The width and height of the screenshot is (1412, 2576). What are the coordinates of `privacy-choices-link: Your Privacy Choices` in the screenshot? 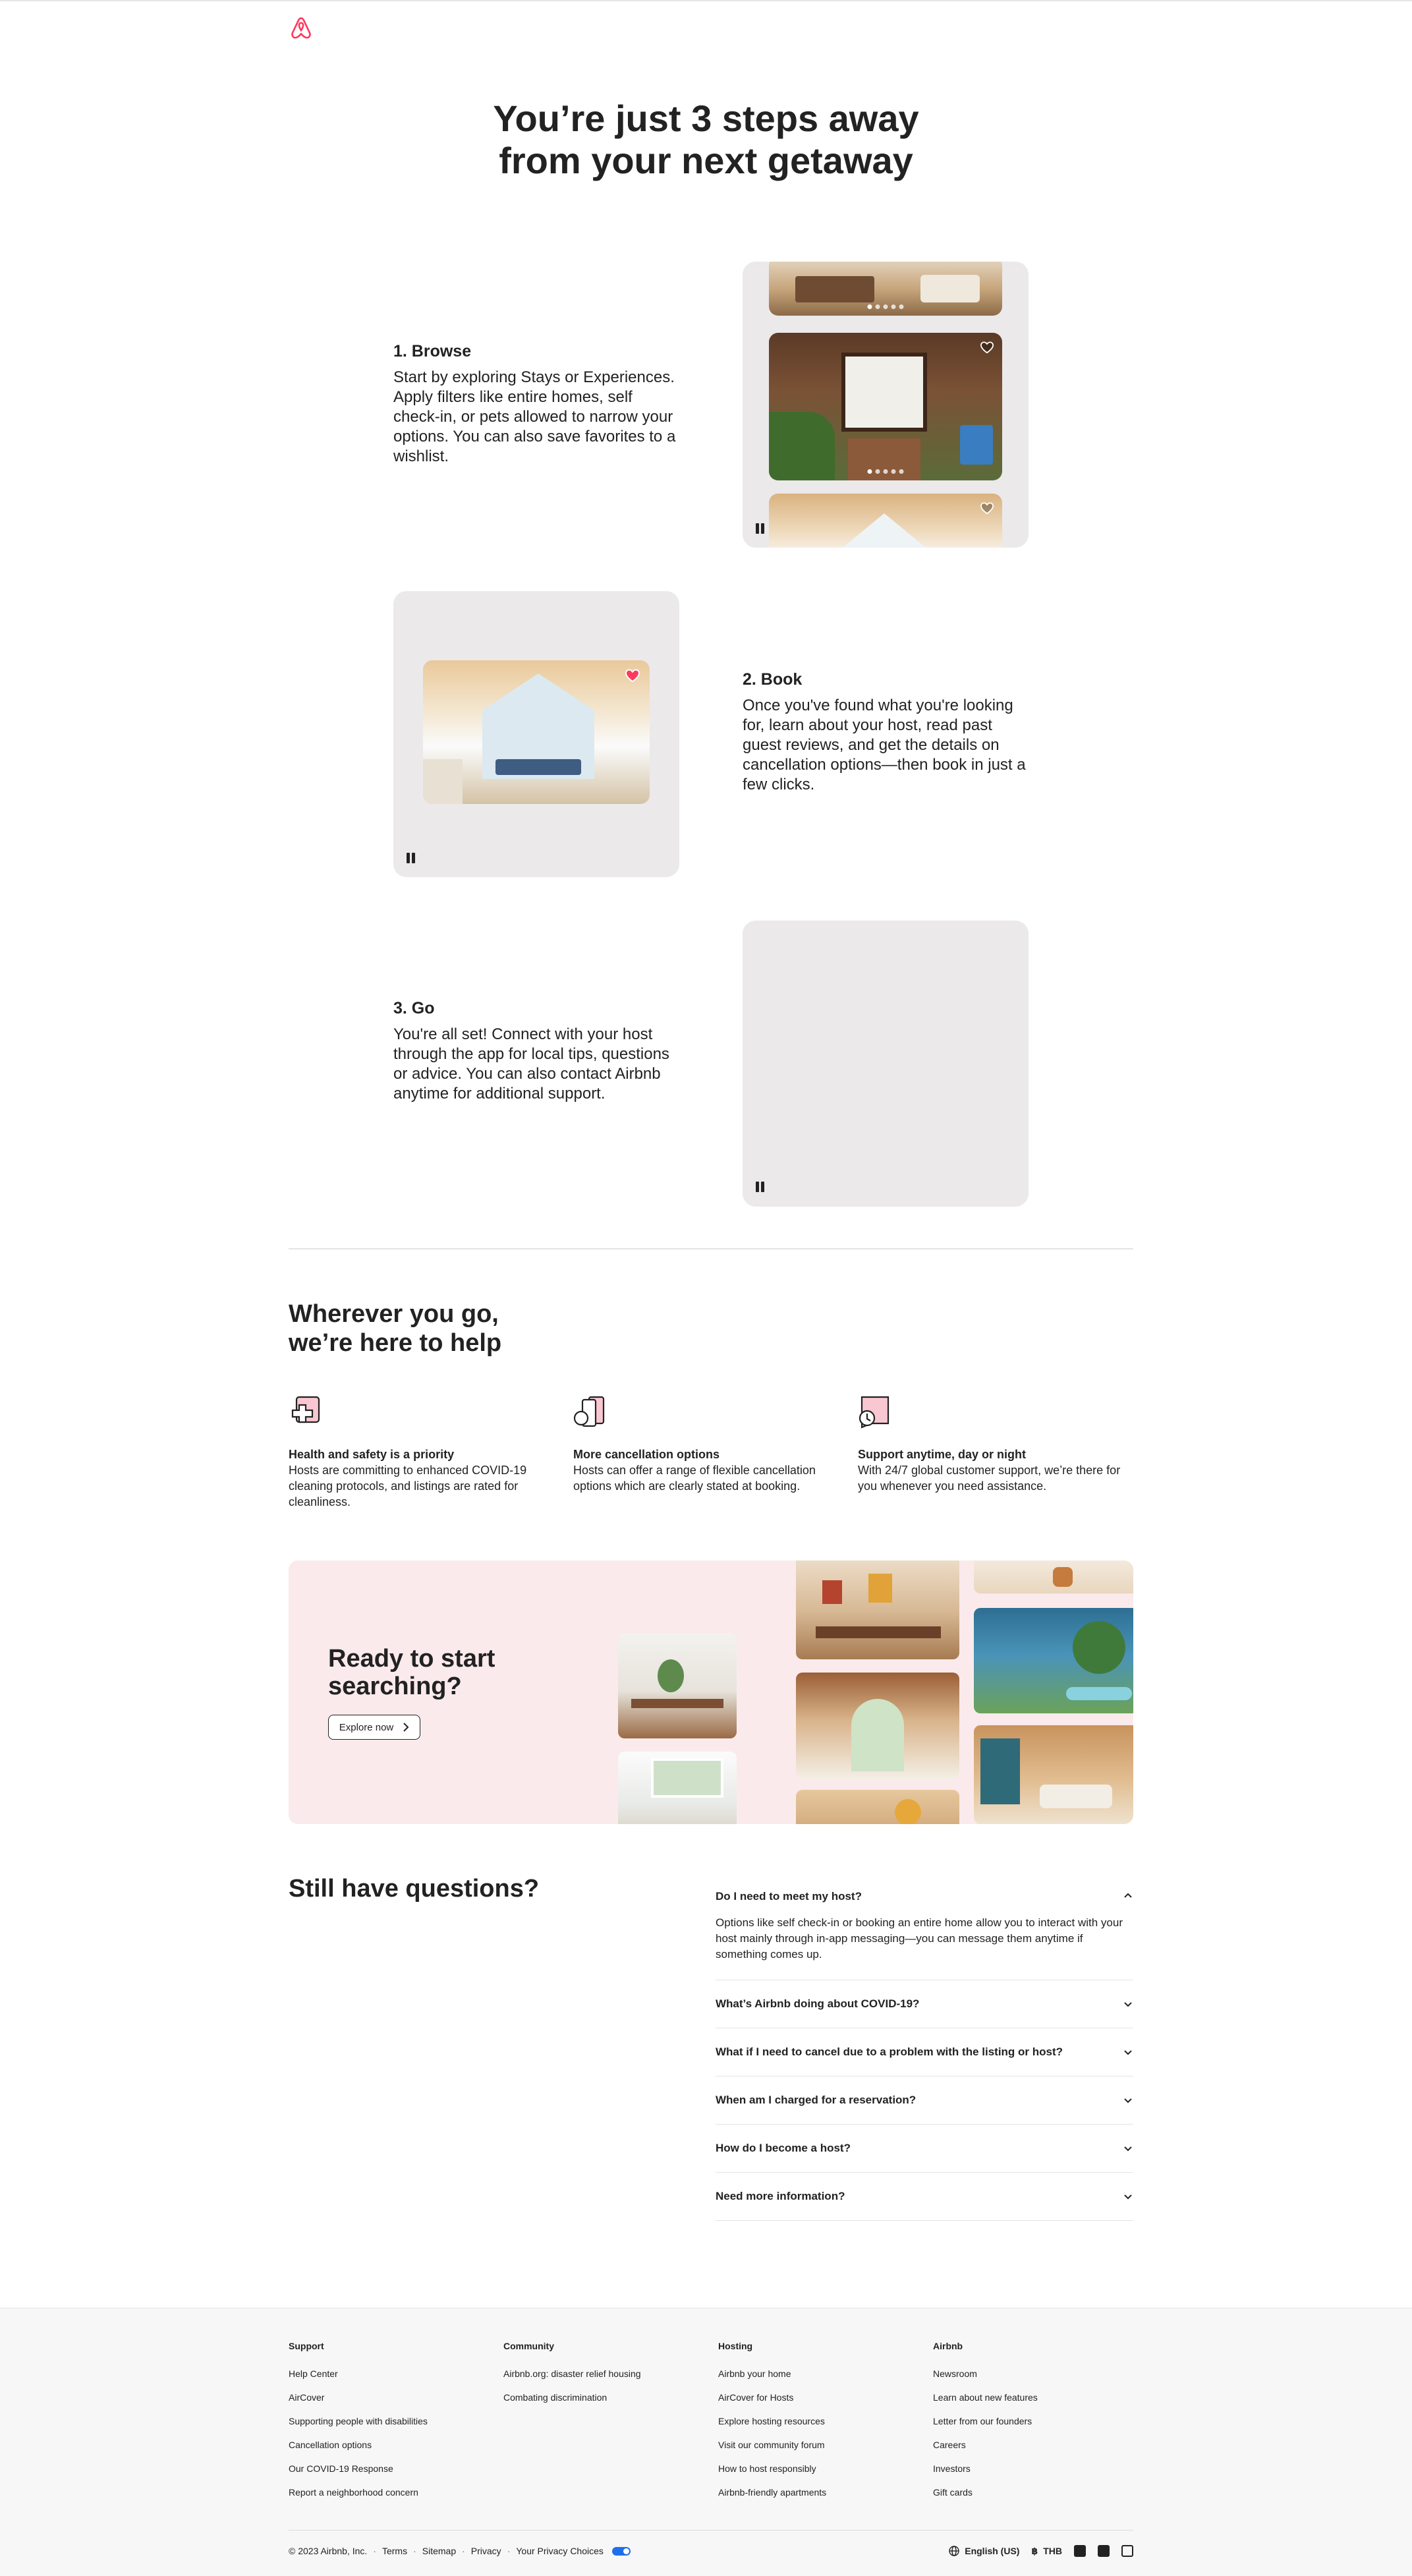 It's located at (560, 2551).